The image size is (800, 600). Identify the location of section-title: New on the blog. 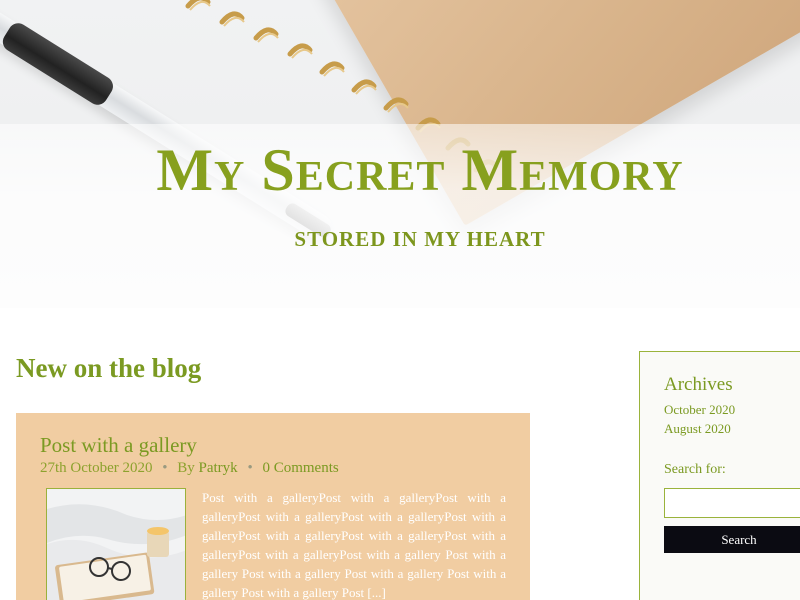
(109, 368).